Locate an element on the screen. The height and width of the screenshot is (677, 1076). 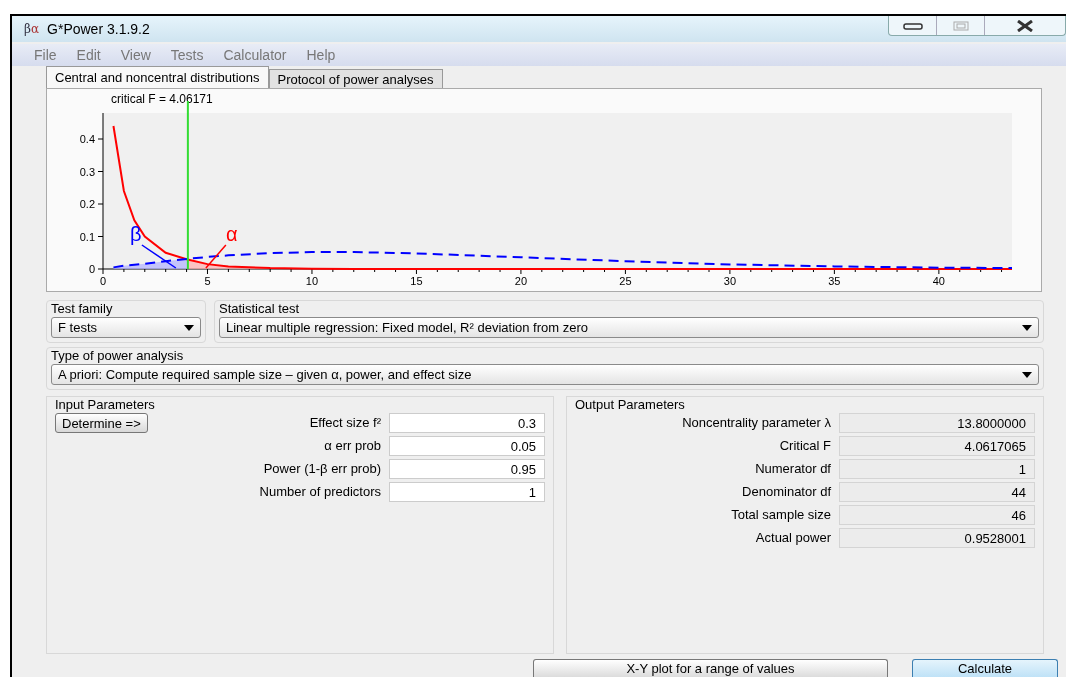
y-tick-label: 0.4 is located at coordinates (87, 139).